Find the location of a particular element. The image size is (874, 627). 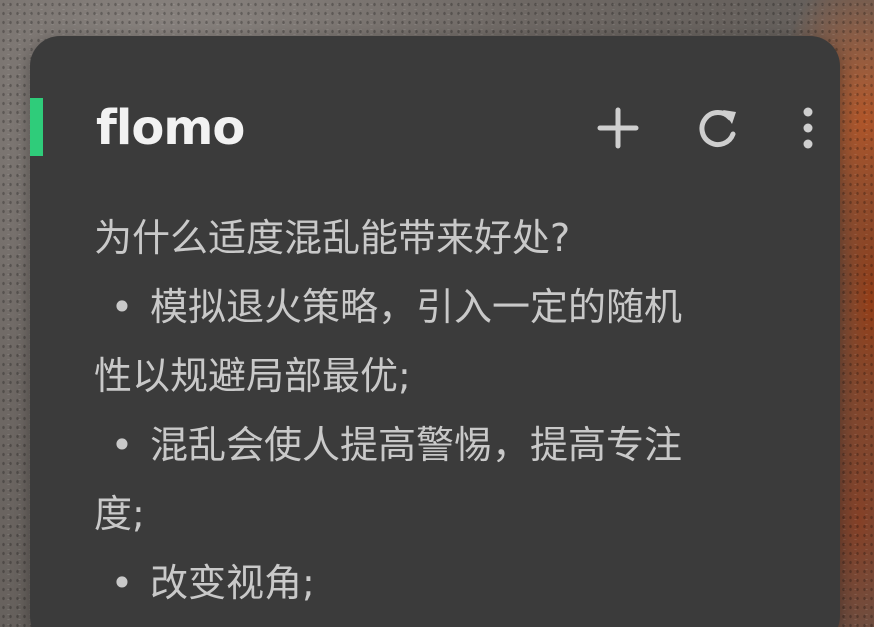

widget-toolbar is located at coordinates (680, 128).